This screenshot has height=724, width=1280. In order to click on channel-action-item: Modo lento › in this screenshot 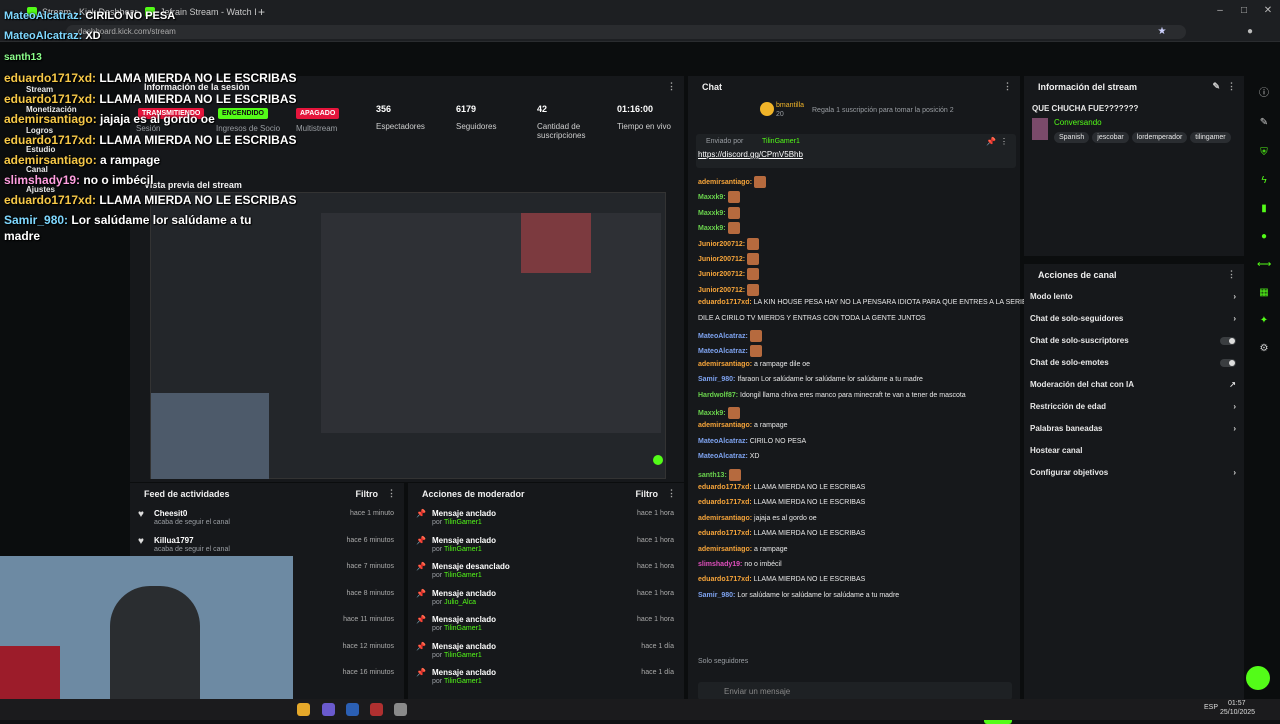, I will do `click(1133, 301)`.